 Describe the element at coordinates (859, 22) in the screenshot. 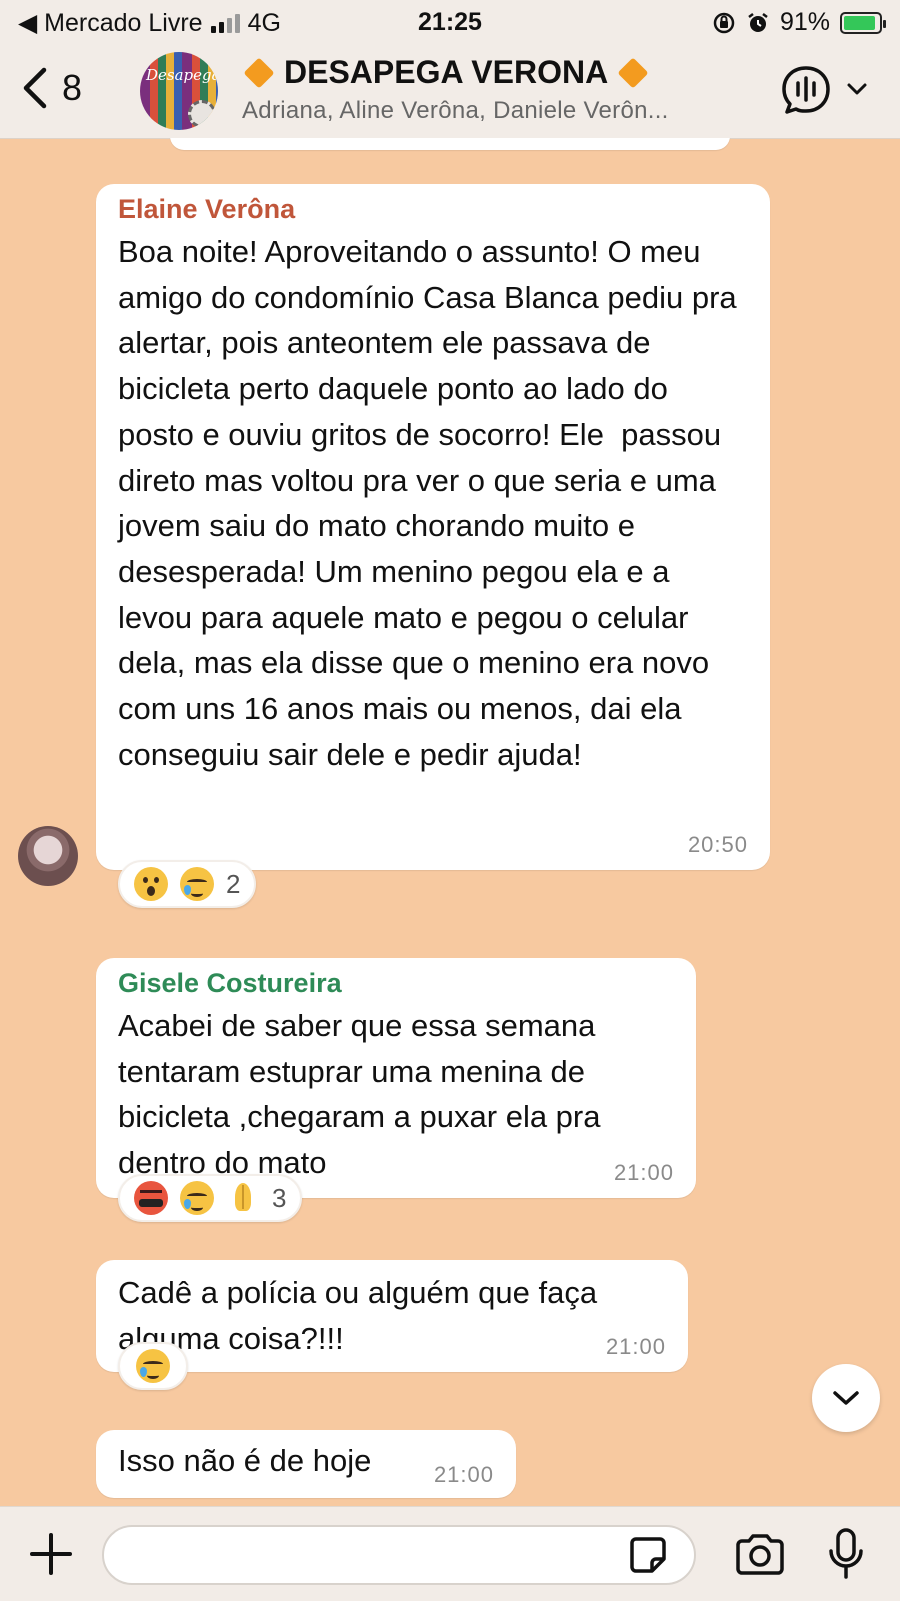

I see `battery-fill` at that location.